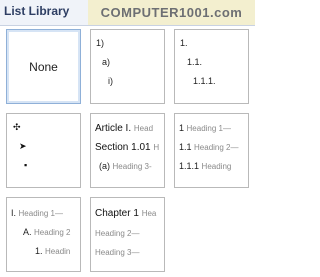 The image size is (320, 277). Describe the element at coordinates (117, 252) in the screenshot. I see `list-row: Heading 3—` at that location.